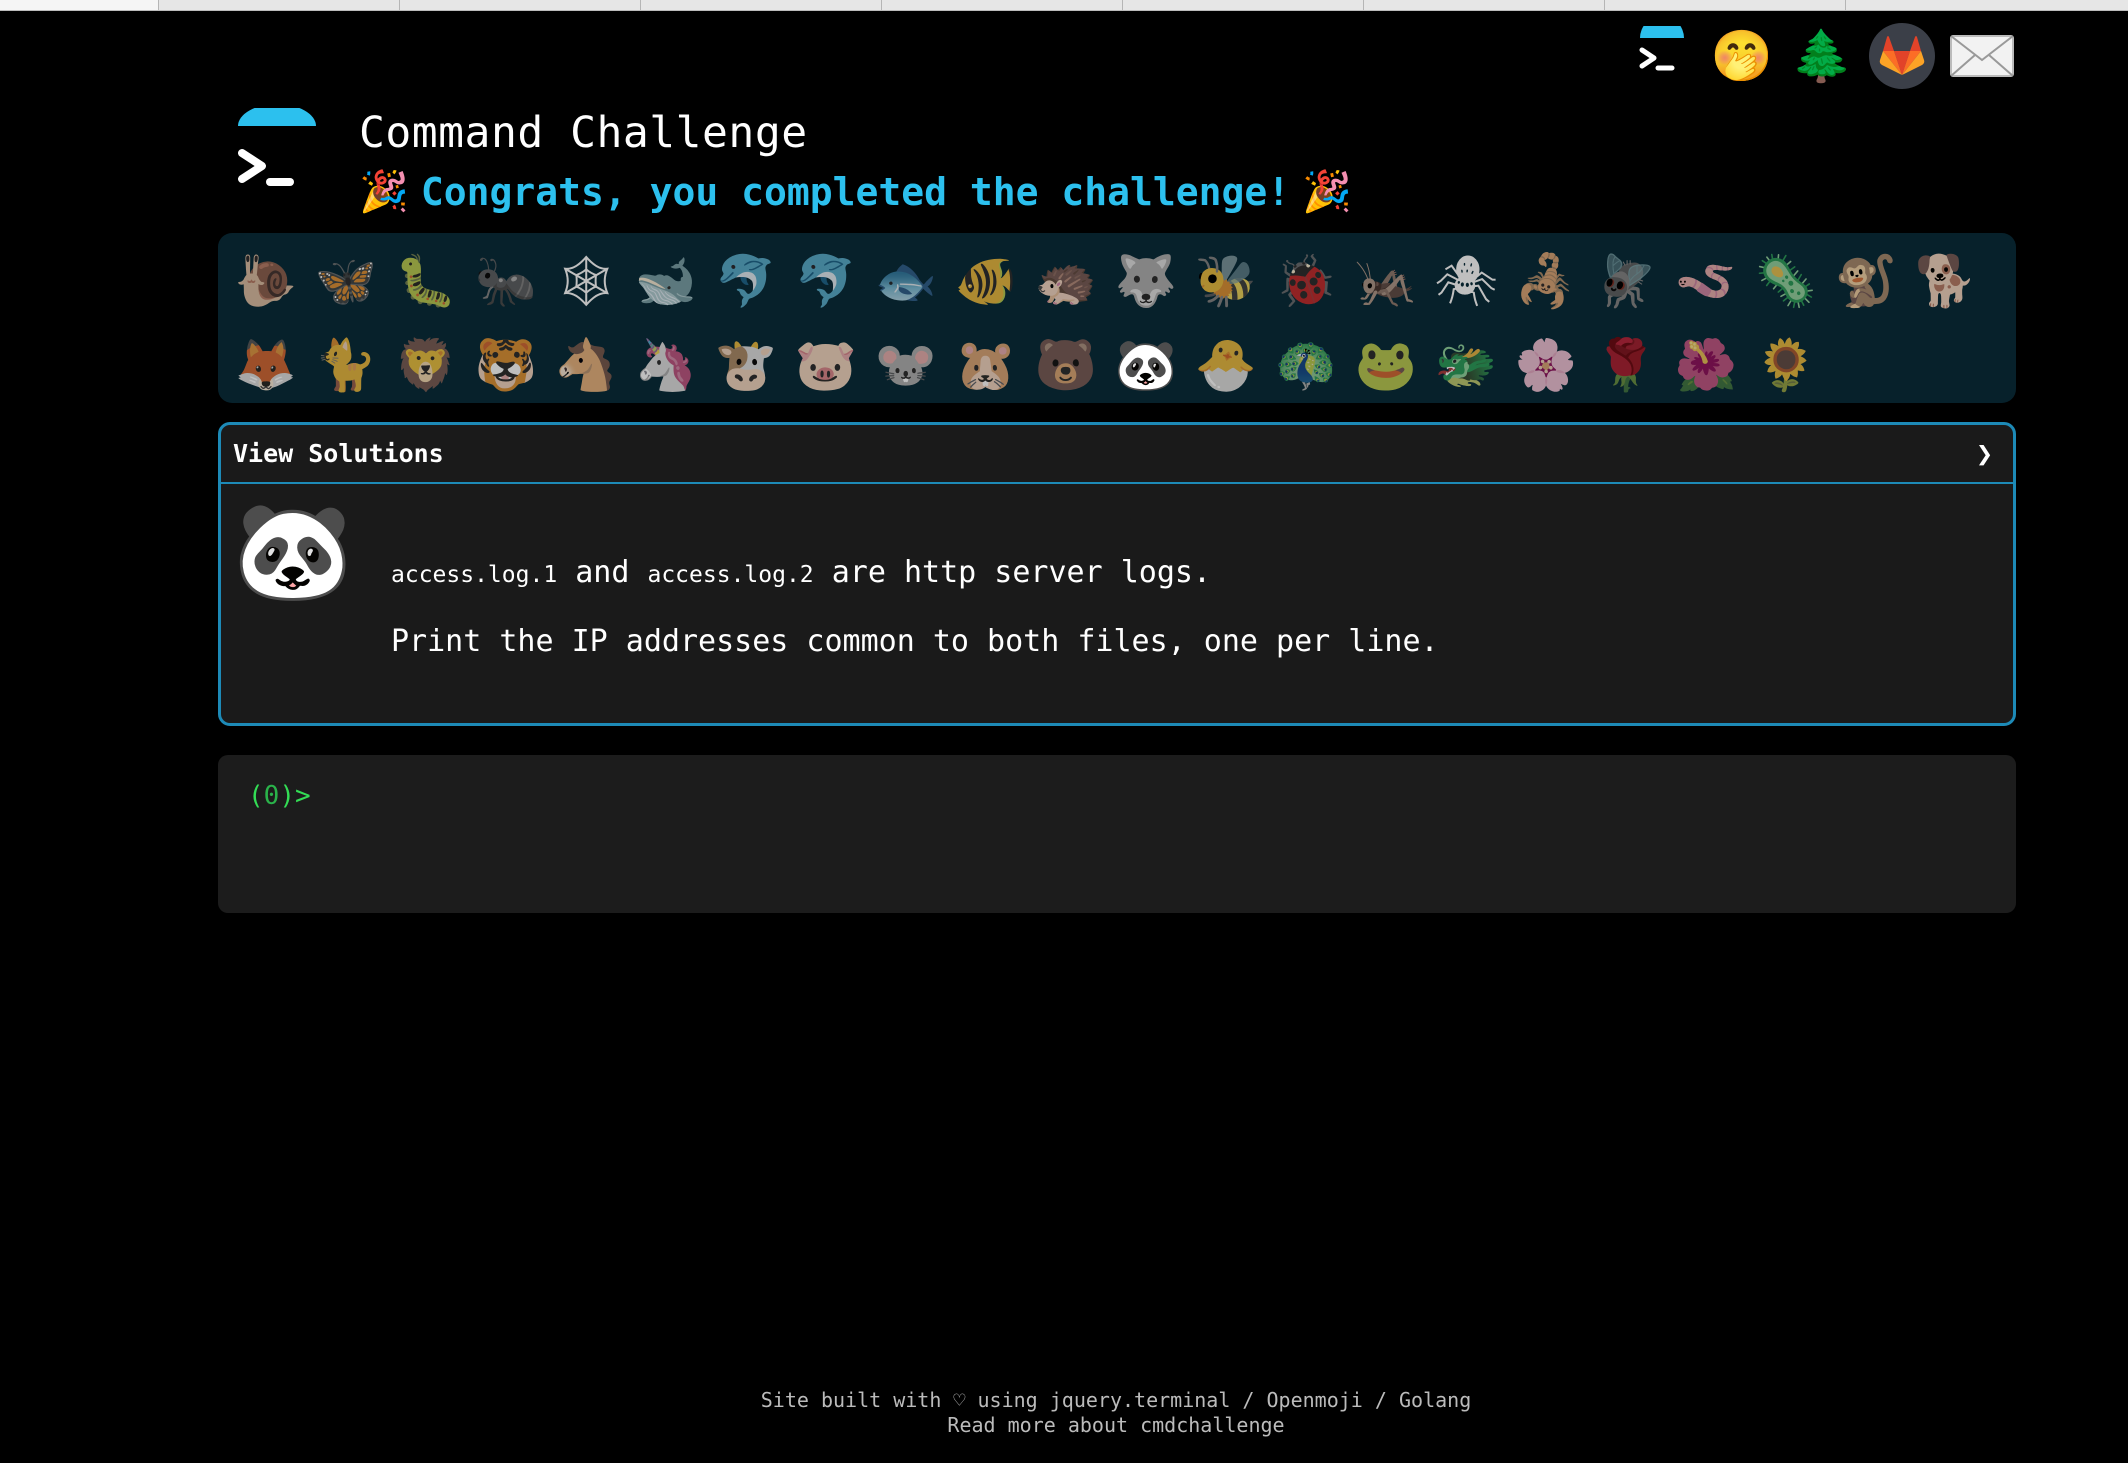  What do you see at coordinates (1146, 281) in the screenshot?
I see `challenge-icon: 🐺` at bounding box center [1146, 281].